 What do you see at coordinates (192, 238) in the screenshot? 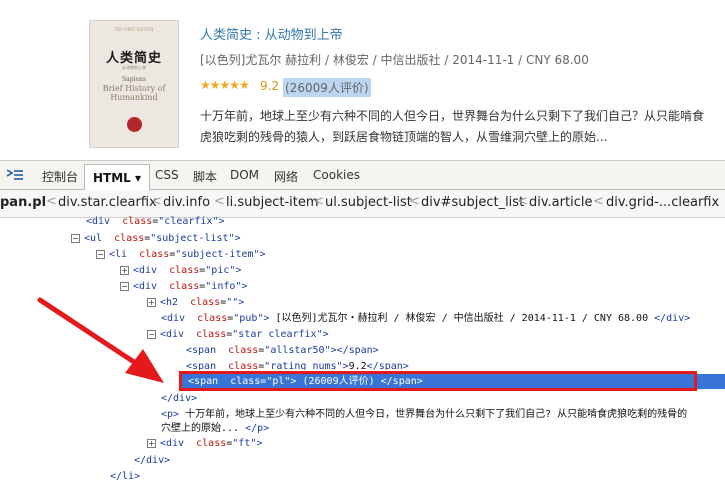
I see `attr-value: "subject-list"` at bounding box center [192, 238].